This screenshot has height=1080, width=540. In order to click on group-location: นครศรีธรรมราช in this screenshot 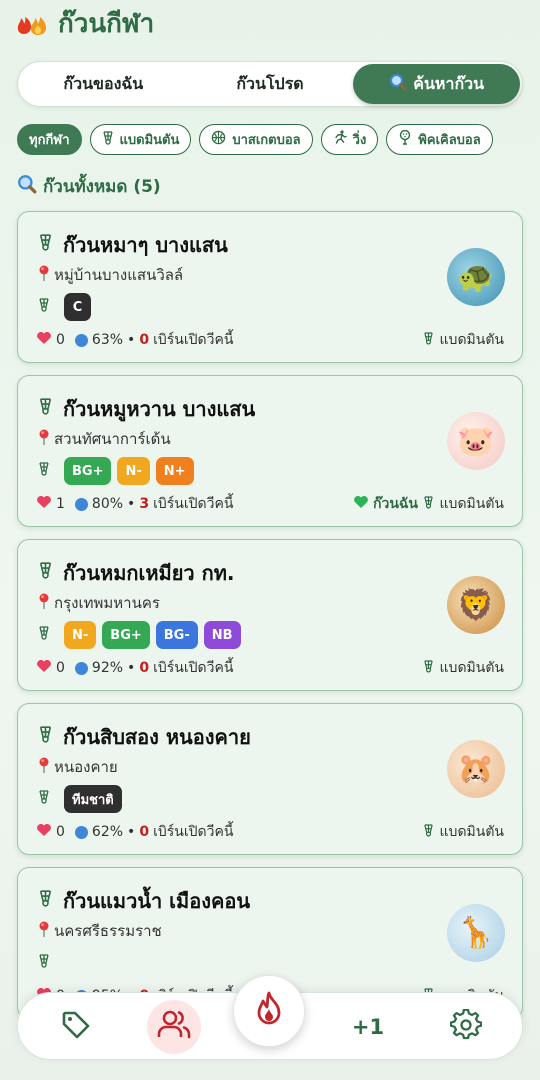, I will do `click(108, 931)`.